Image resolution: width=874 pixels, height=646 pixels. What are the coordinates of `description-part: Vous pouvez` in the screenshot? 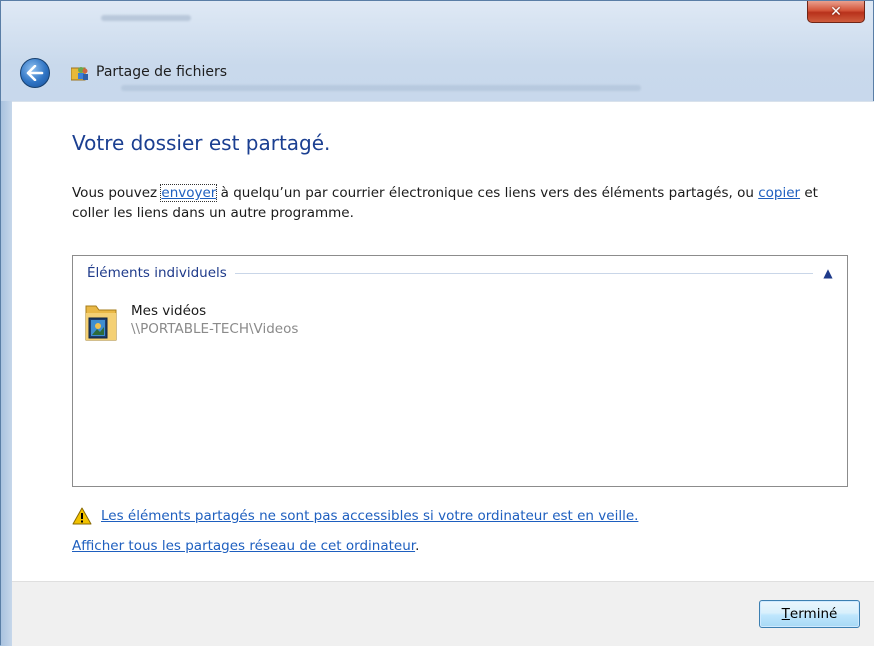 It's located at (117, 193).